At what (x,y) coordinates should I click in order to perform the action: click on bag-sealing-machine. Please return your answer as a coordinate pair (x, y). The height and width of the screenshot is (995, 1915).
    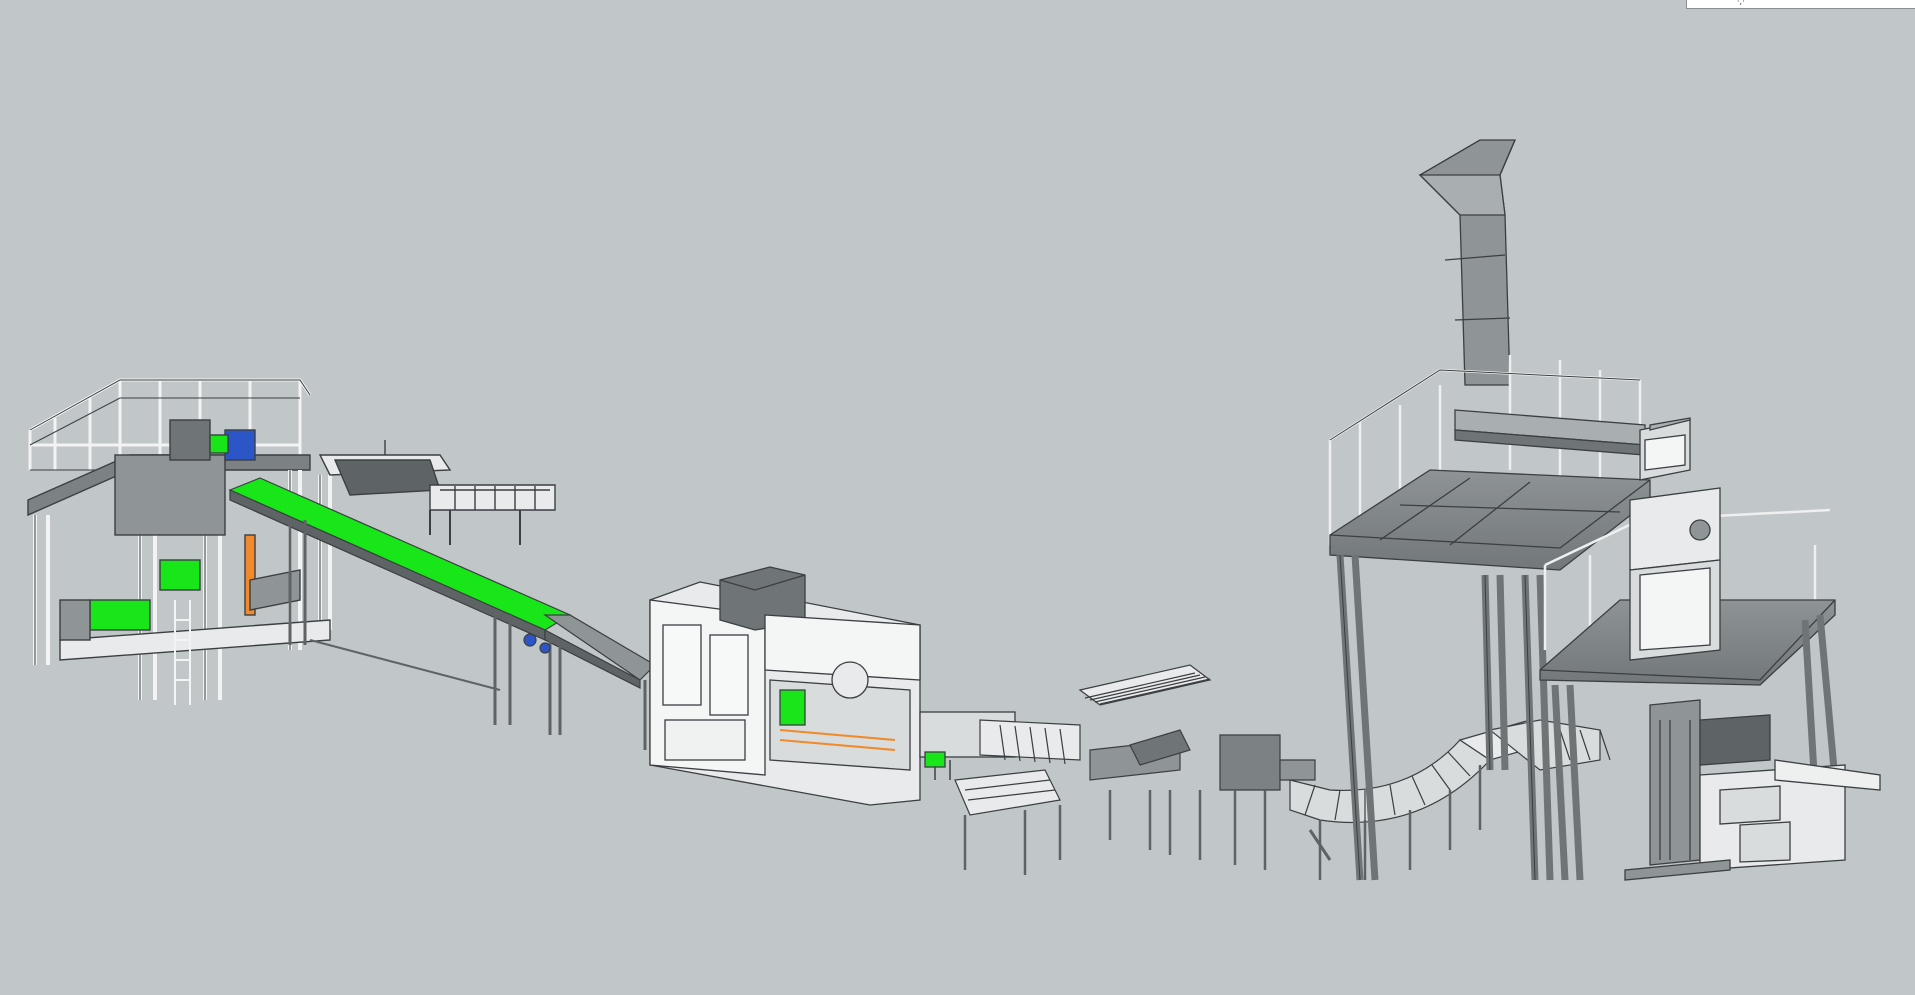
    Looking at the image, I should click on (832, 686).